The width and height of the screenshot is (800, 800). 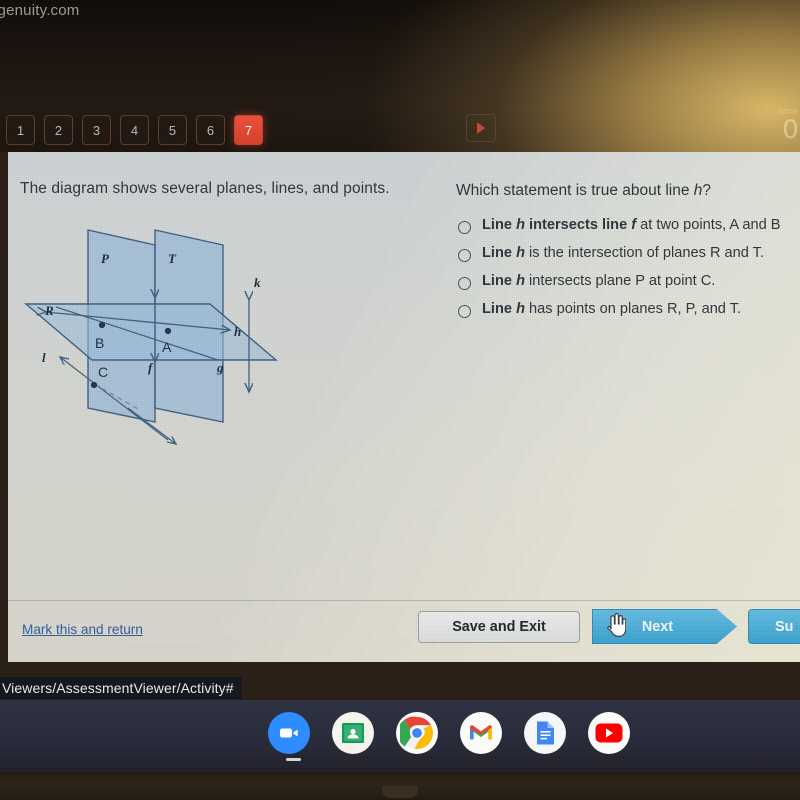 I want to click on question-stem: Which statement is true about line h?, so click(x=583, y=191).